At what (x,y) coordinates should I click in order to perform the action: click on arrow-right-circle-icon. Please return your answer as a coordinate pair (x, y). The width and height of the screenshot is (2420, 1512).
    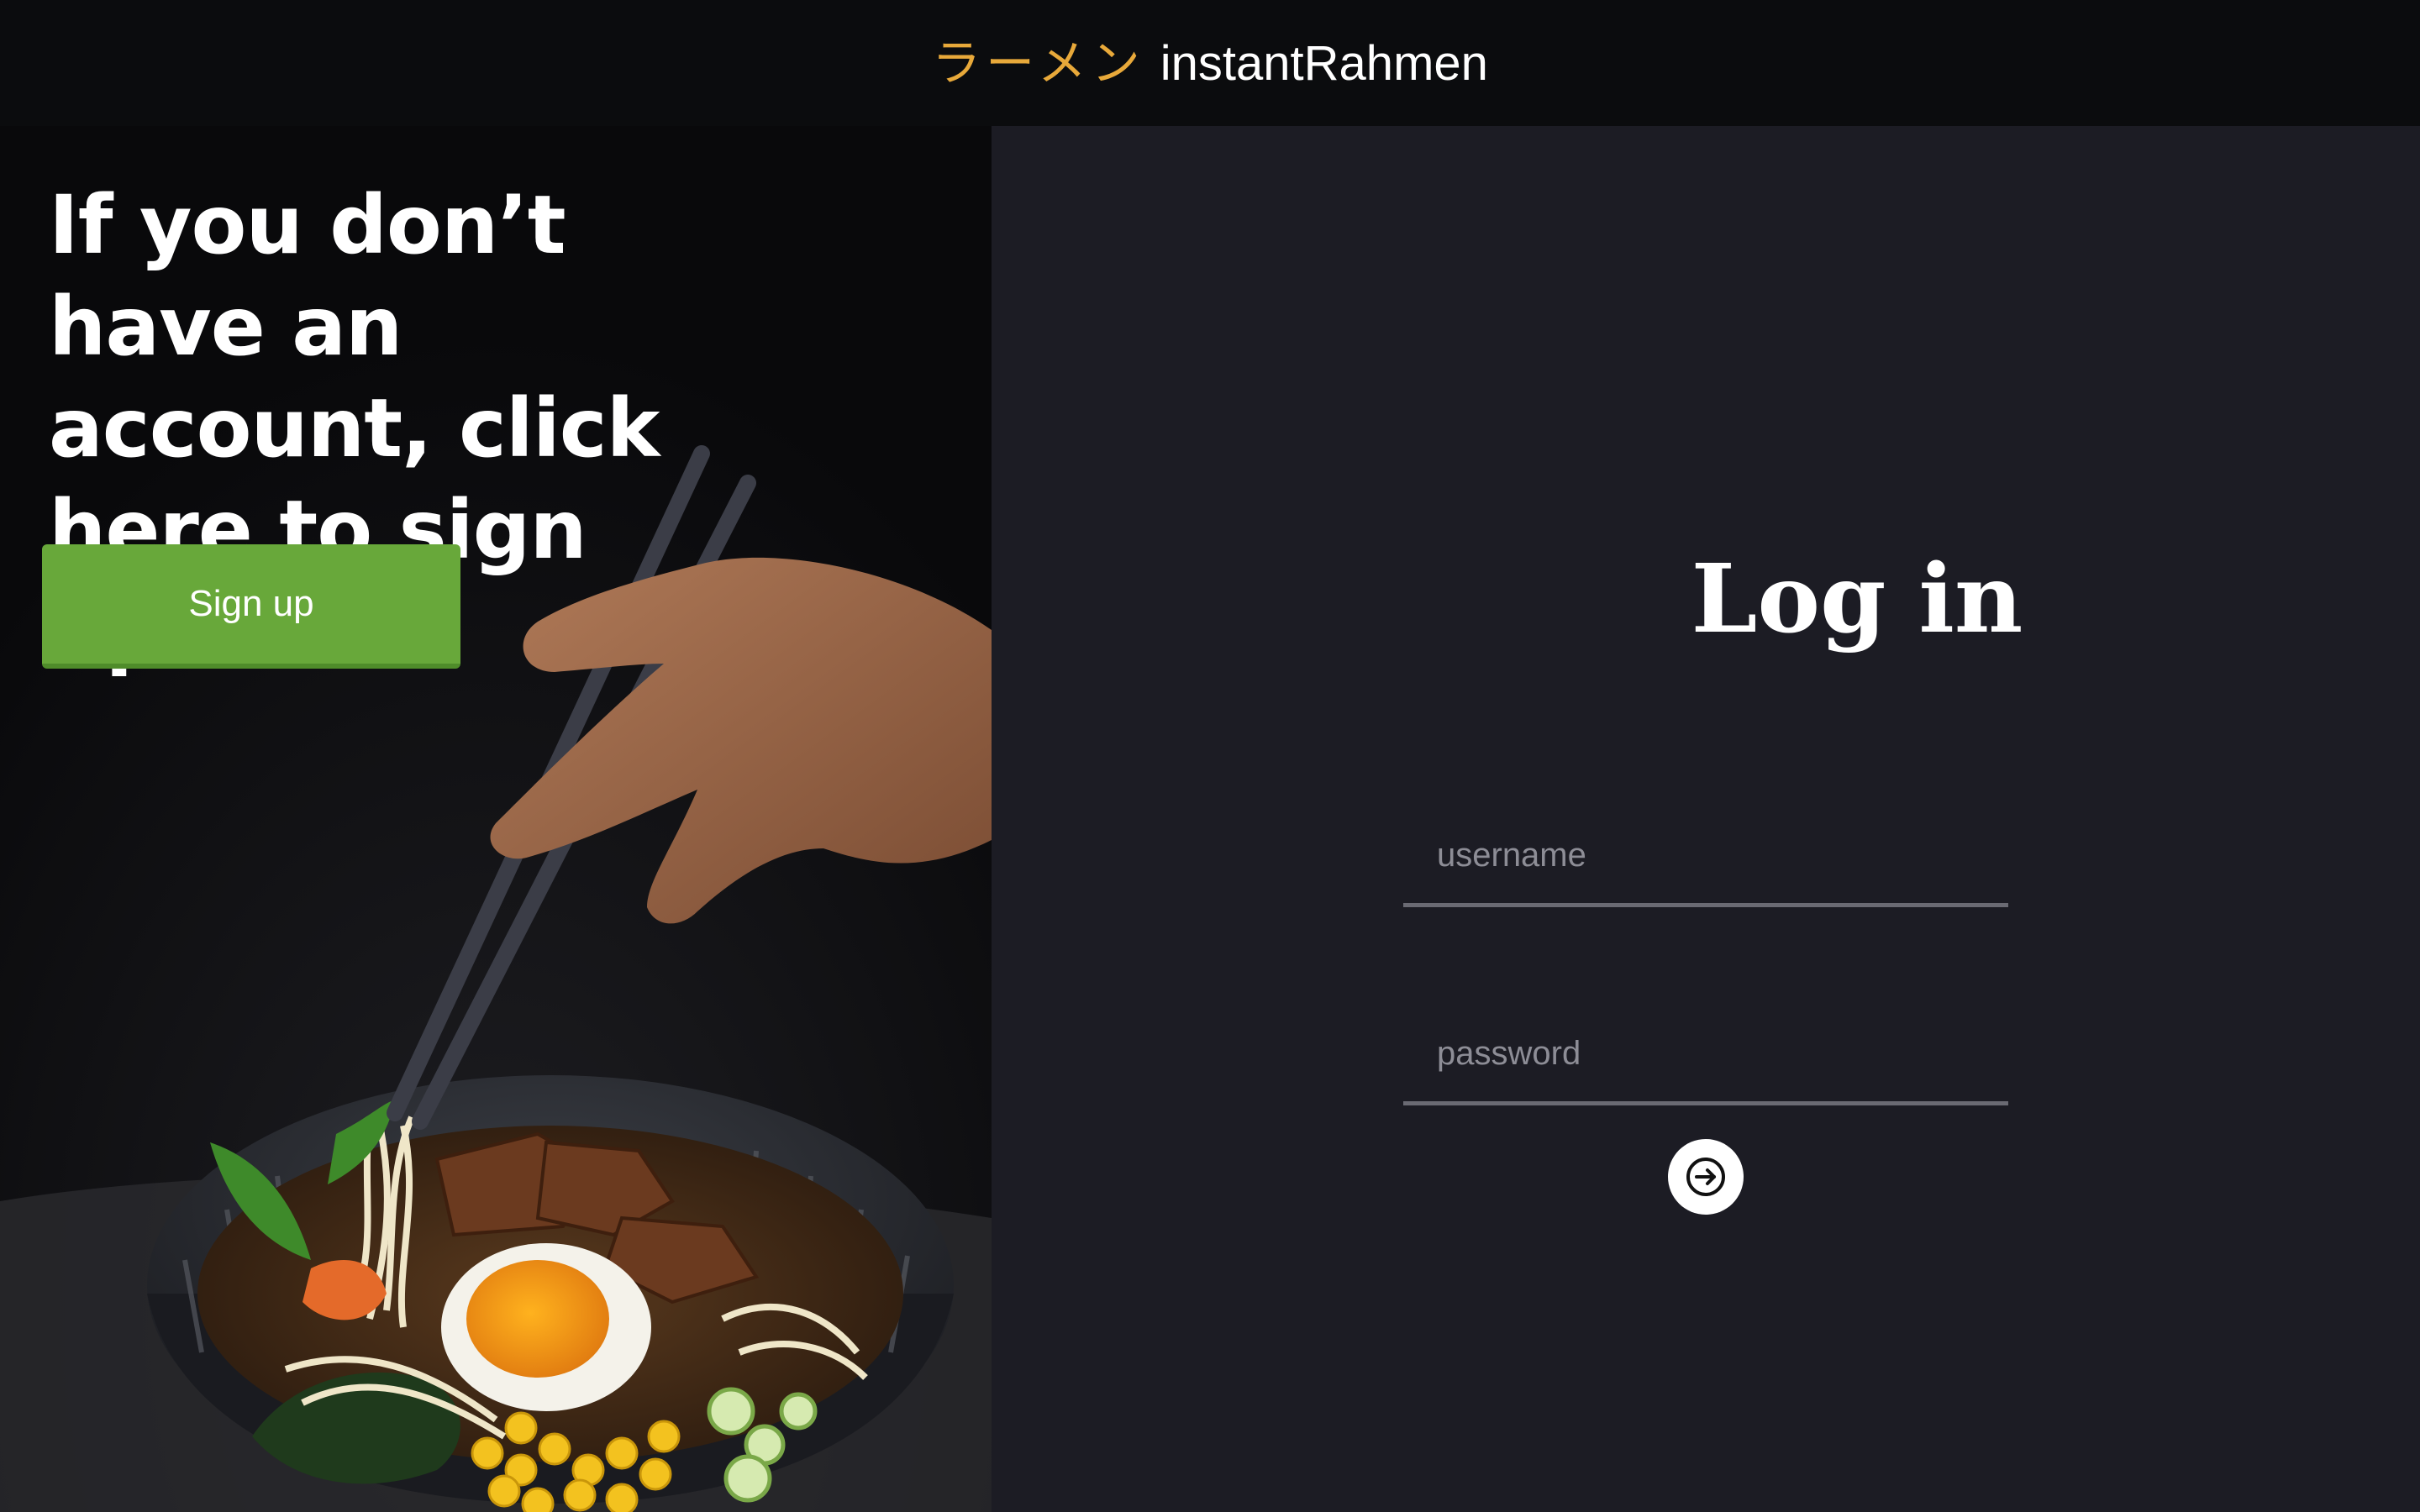
    Looking at the image, I should click on (1706, 1177).